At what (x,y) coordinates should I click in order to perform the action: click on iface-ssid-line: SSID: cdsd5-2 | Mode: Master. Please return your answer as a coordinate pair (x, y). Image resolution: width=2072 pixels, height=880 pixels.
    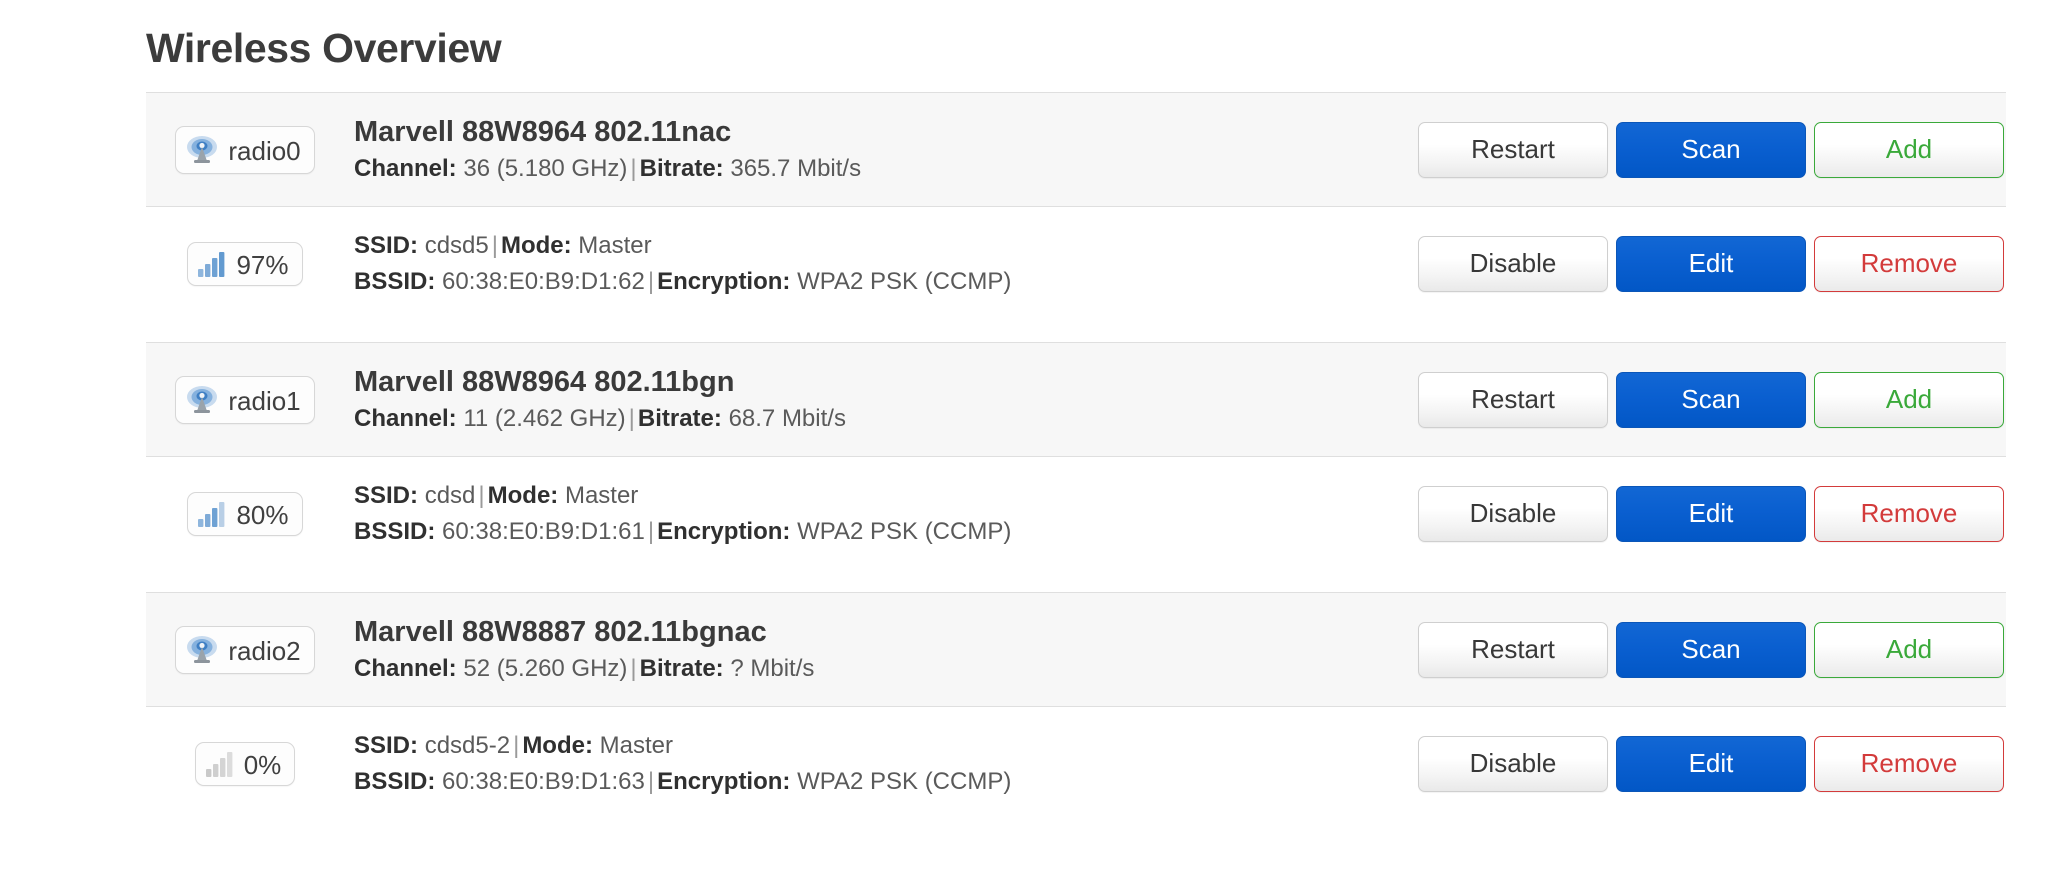
    Looking at the image, I should click on (880, 745).